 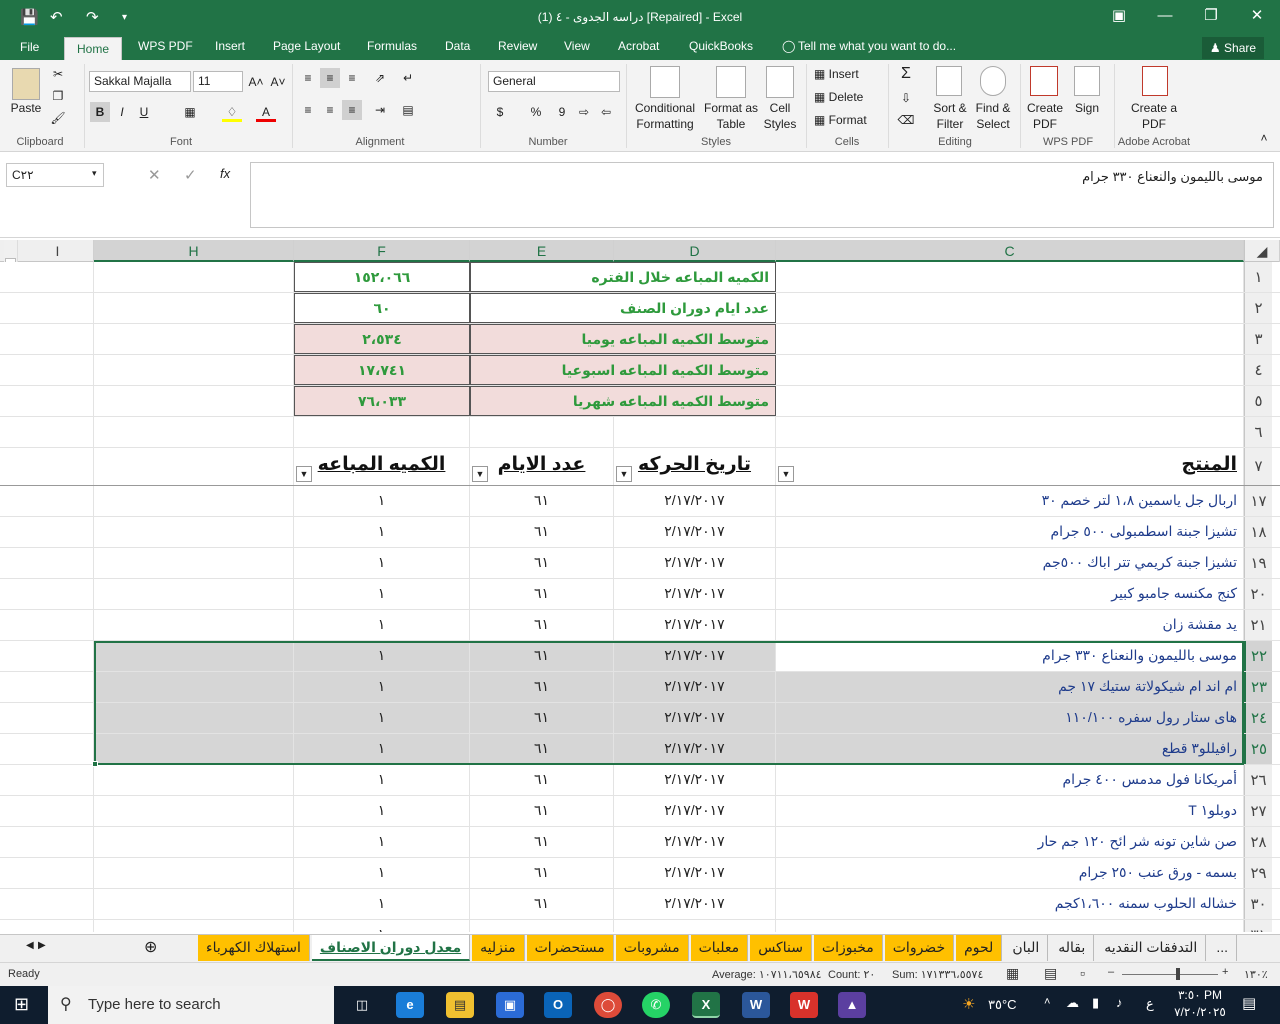 What do you see at coordinates (1258, 656) in the screenshot?
I see `row-header: ٢٢` at bounding box center [1258, 656].